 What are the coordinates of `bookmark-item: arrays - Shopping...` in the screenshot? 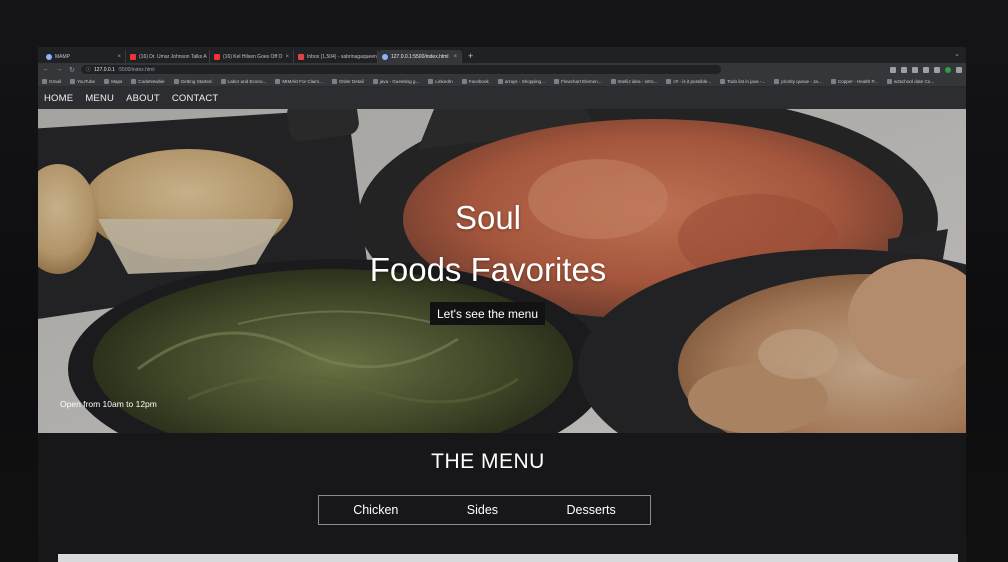 It's located at (521, 81).